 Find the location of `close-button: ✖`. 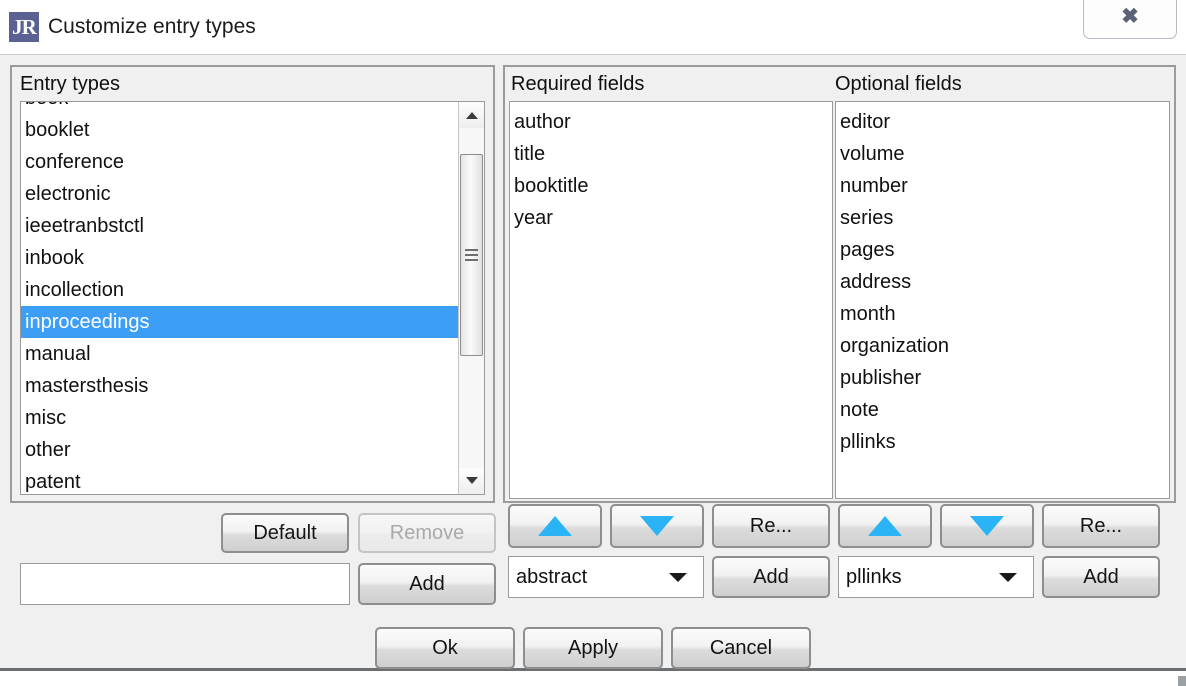

close-button: ✖ is located at coordinates (1130, 19).